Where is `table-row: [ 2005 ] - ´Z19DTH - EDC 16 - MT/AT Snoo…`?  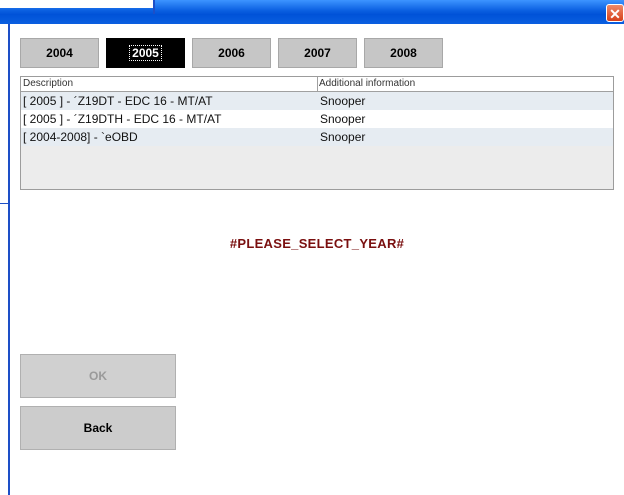 table-row: [ 2005 ] - ´Z19DTH - EDC 16 - MT/AT Snoo… is located at coordinates (317, 119).